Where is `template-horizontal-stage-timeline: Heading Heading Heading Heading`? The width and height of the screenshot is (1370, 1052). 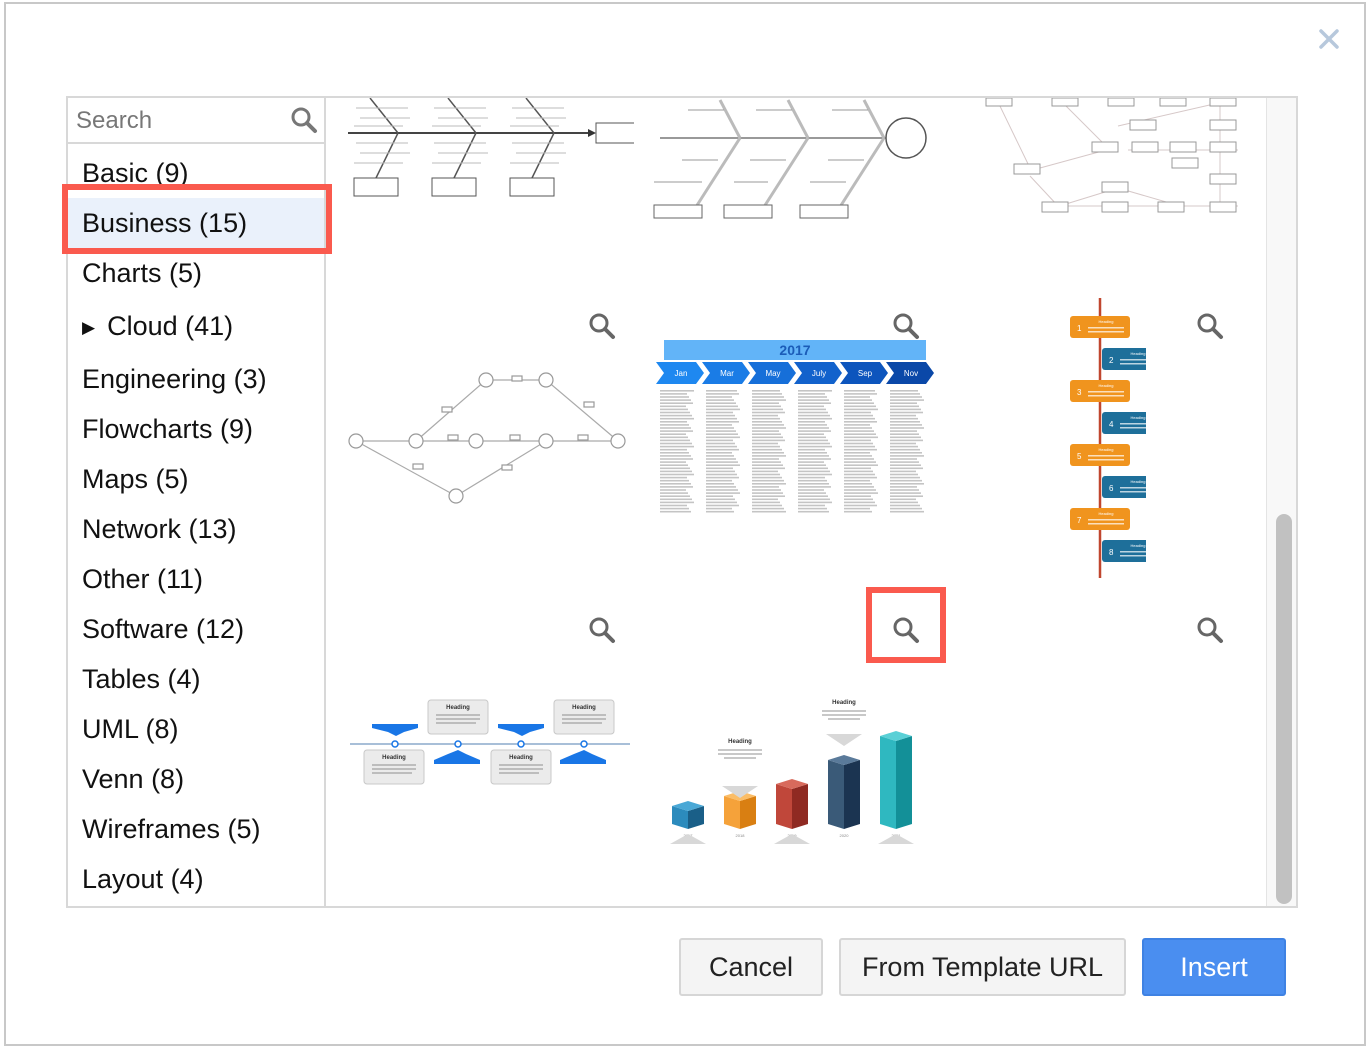
template-horizontal-stage-timeline: Heading Heading Heading Heading is located at coordinates (489, 744).